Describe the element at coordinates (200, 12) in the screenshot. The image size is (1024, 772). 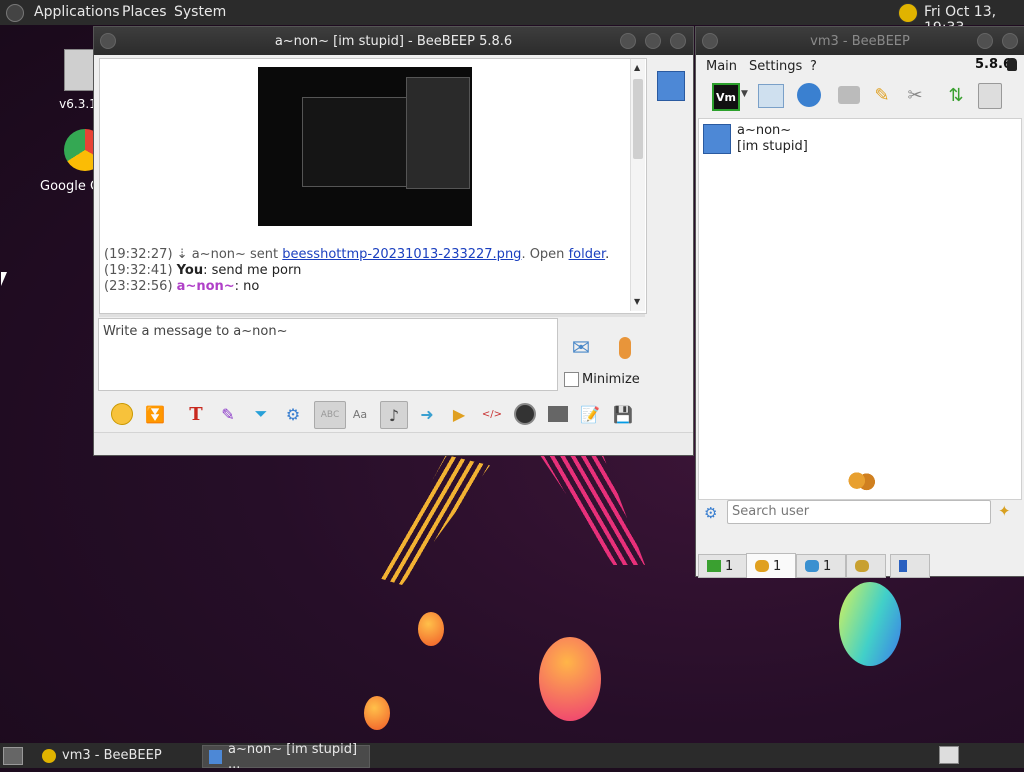
I see `menu-system: System` at that location.